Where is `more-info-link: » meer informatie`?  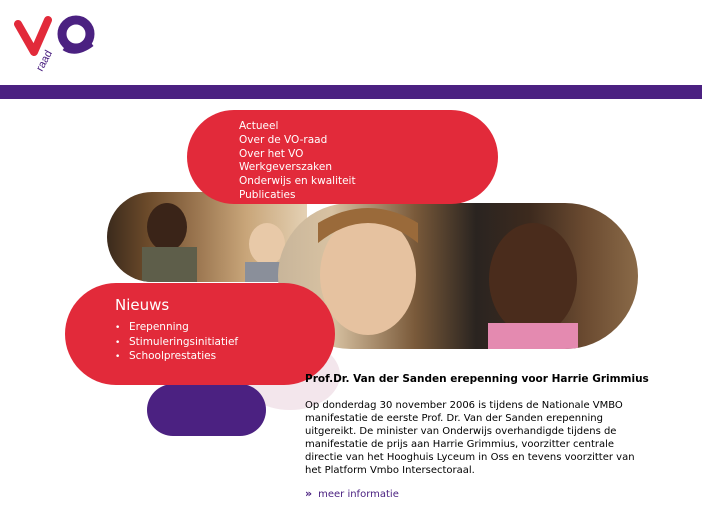
more-info-link: » meer informatie is located at coordinates (352, 493).